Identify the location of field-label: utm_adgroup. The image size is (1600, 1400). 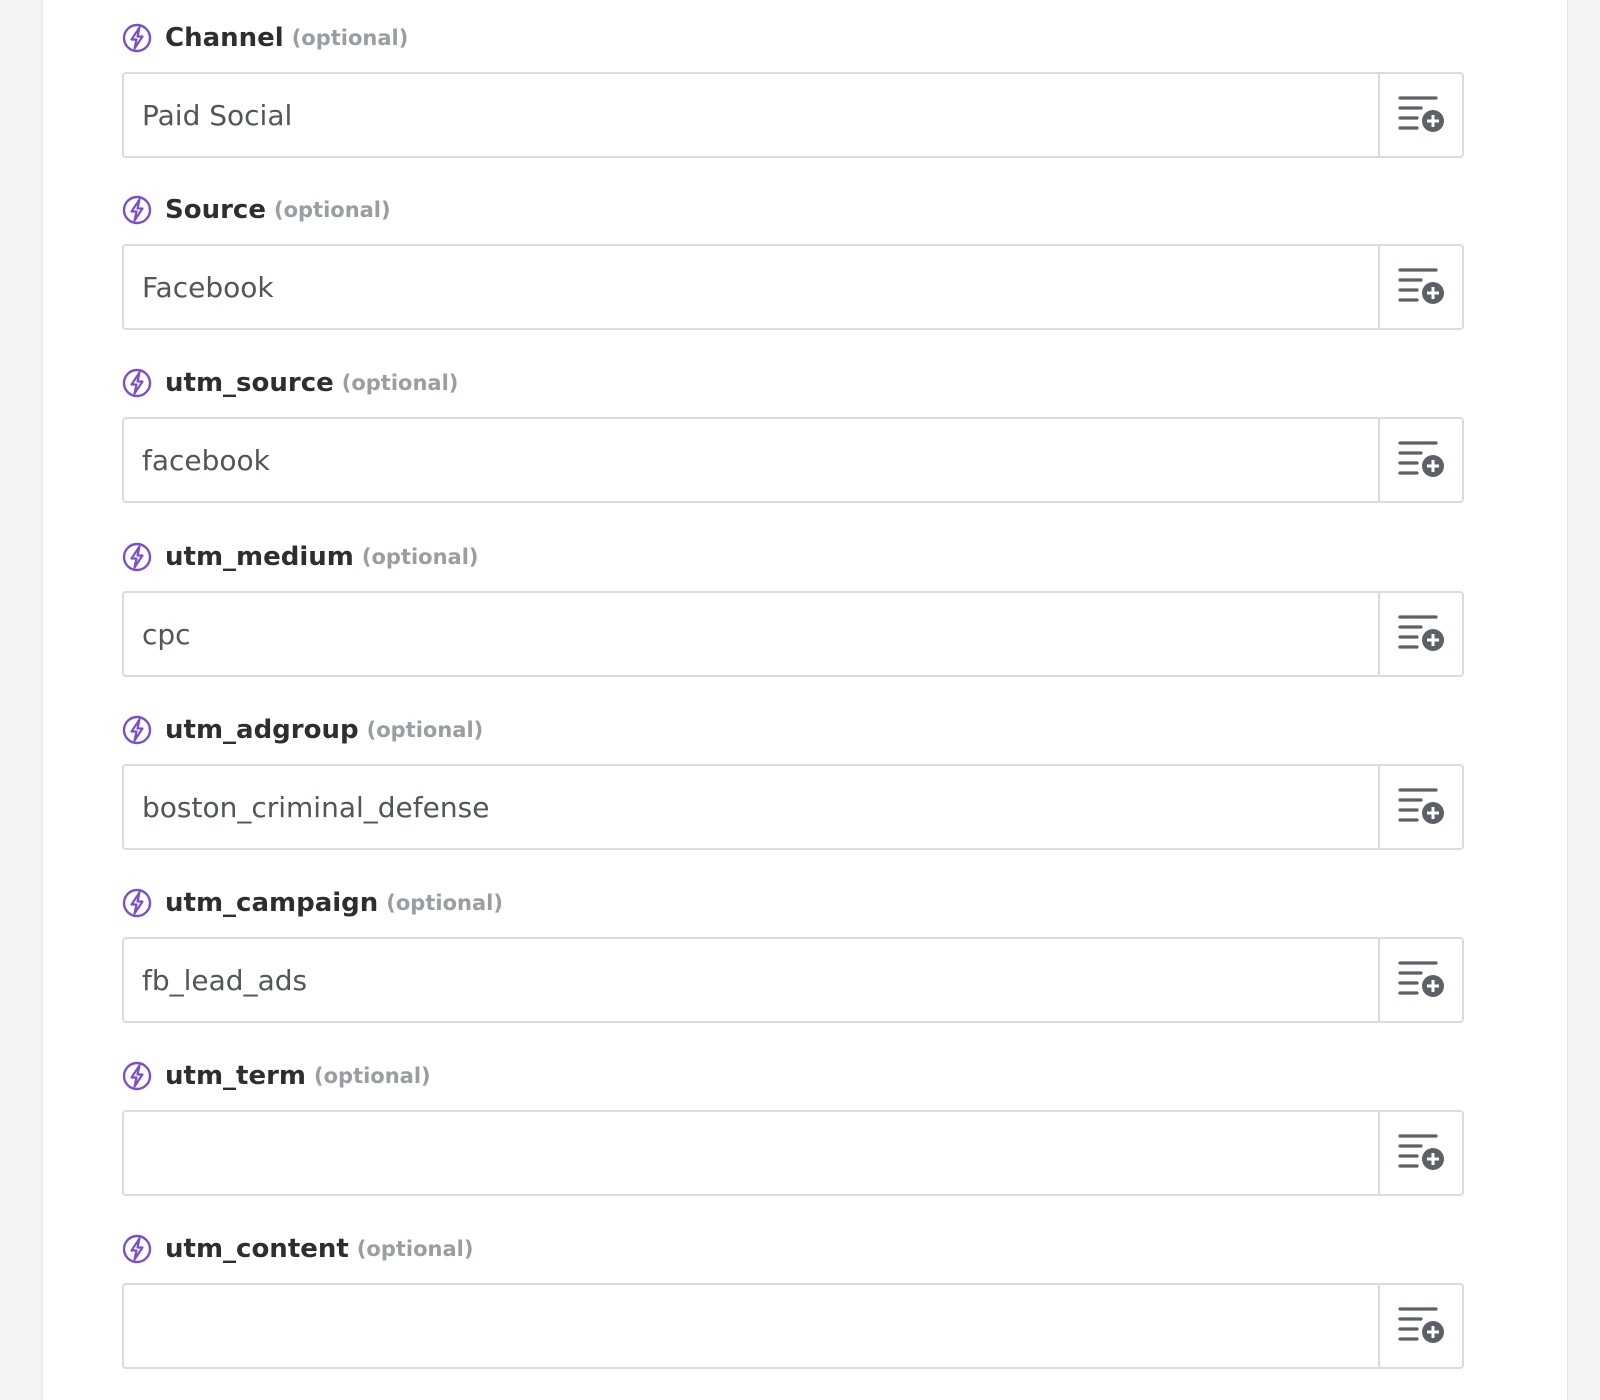
(262, 730).